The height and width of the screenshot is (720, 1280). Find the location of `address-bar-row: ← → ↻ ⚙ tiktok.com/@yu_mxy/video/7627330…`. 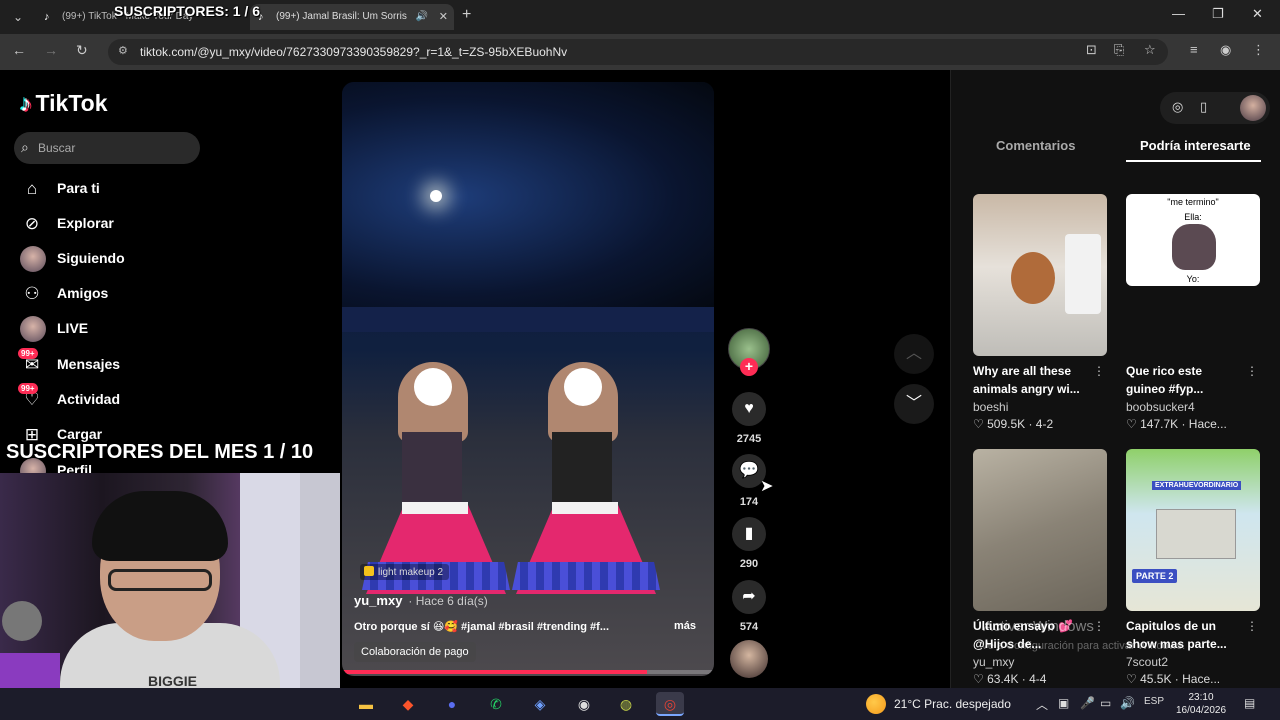

address-bar-row: ← → ↻ ⚙ tiktok.com/@yu_mxy/video/7627330… is located at coordinates (640, 52).